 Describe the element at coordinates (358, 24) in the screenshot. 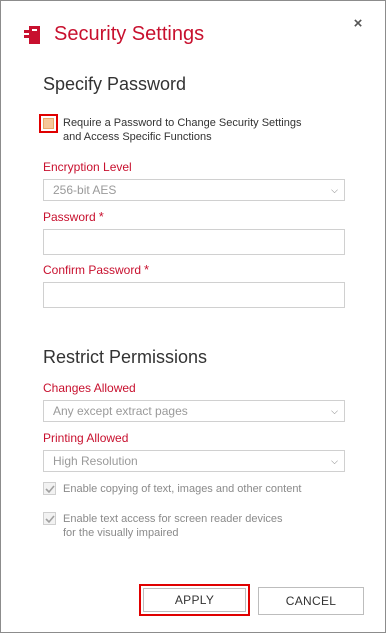

I see `close-icon: ×` at that location.